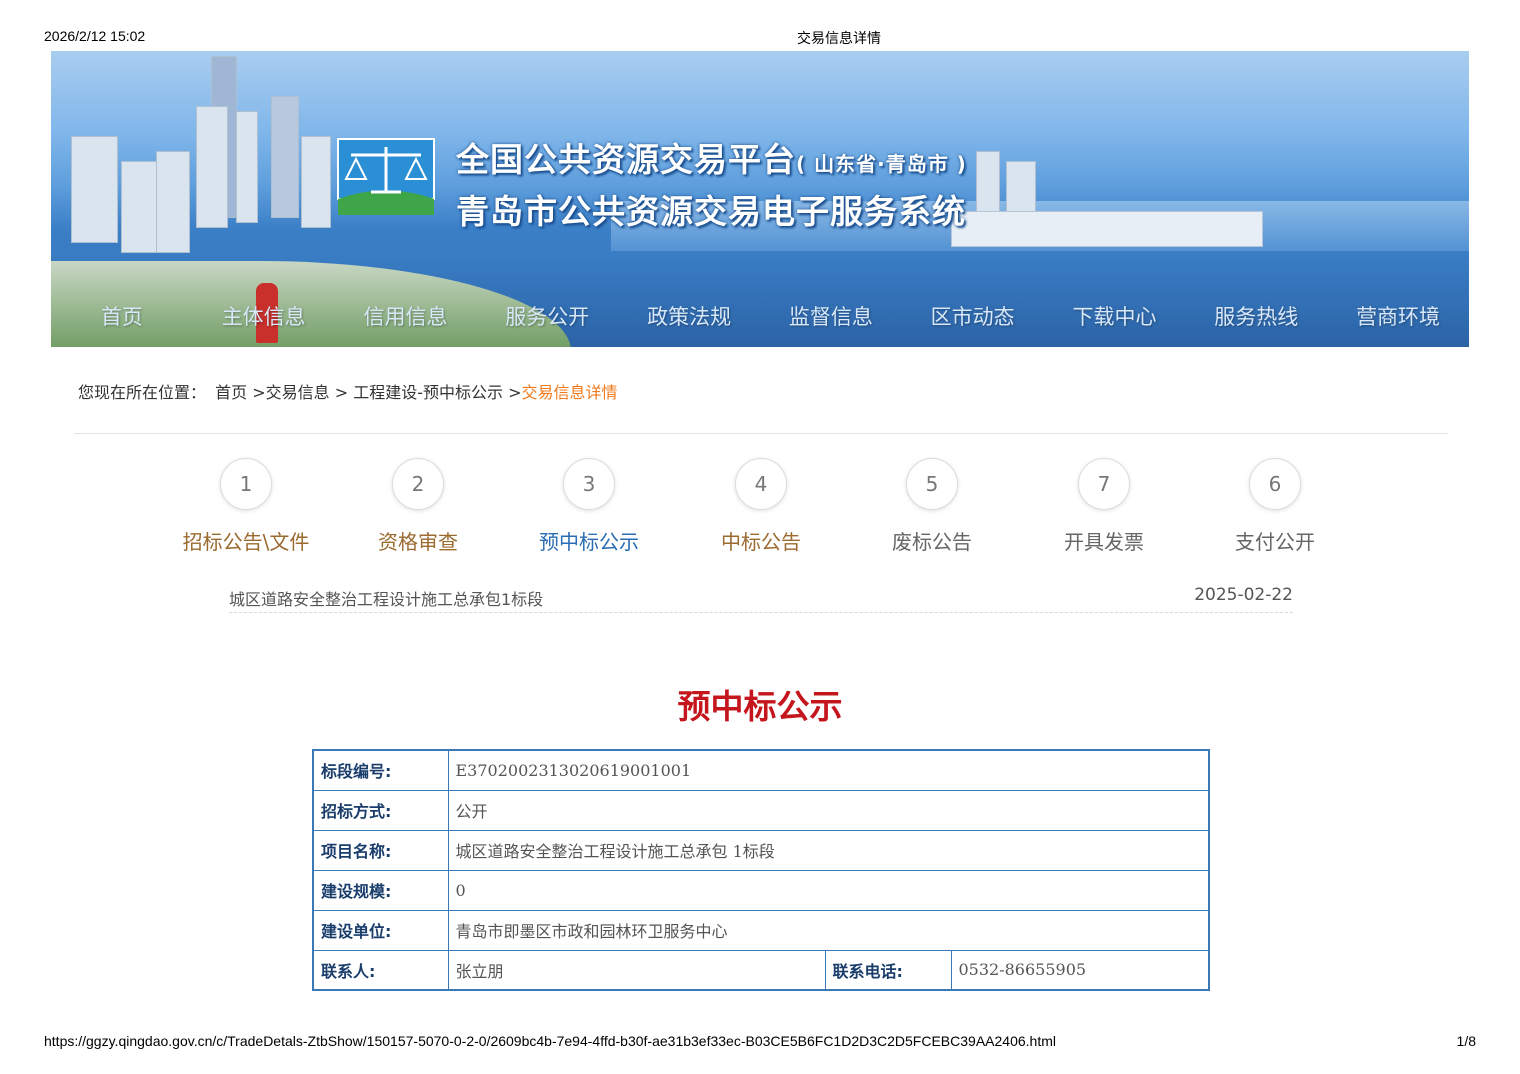 Image resolution: width=1520 pixels, height=1074 pixels. What do you see at coordinates (380, 810) in the screenshot?
I see `method-label: 招标方式:` at bounding box center [380, 810].